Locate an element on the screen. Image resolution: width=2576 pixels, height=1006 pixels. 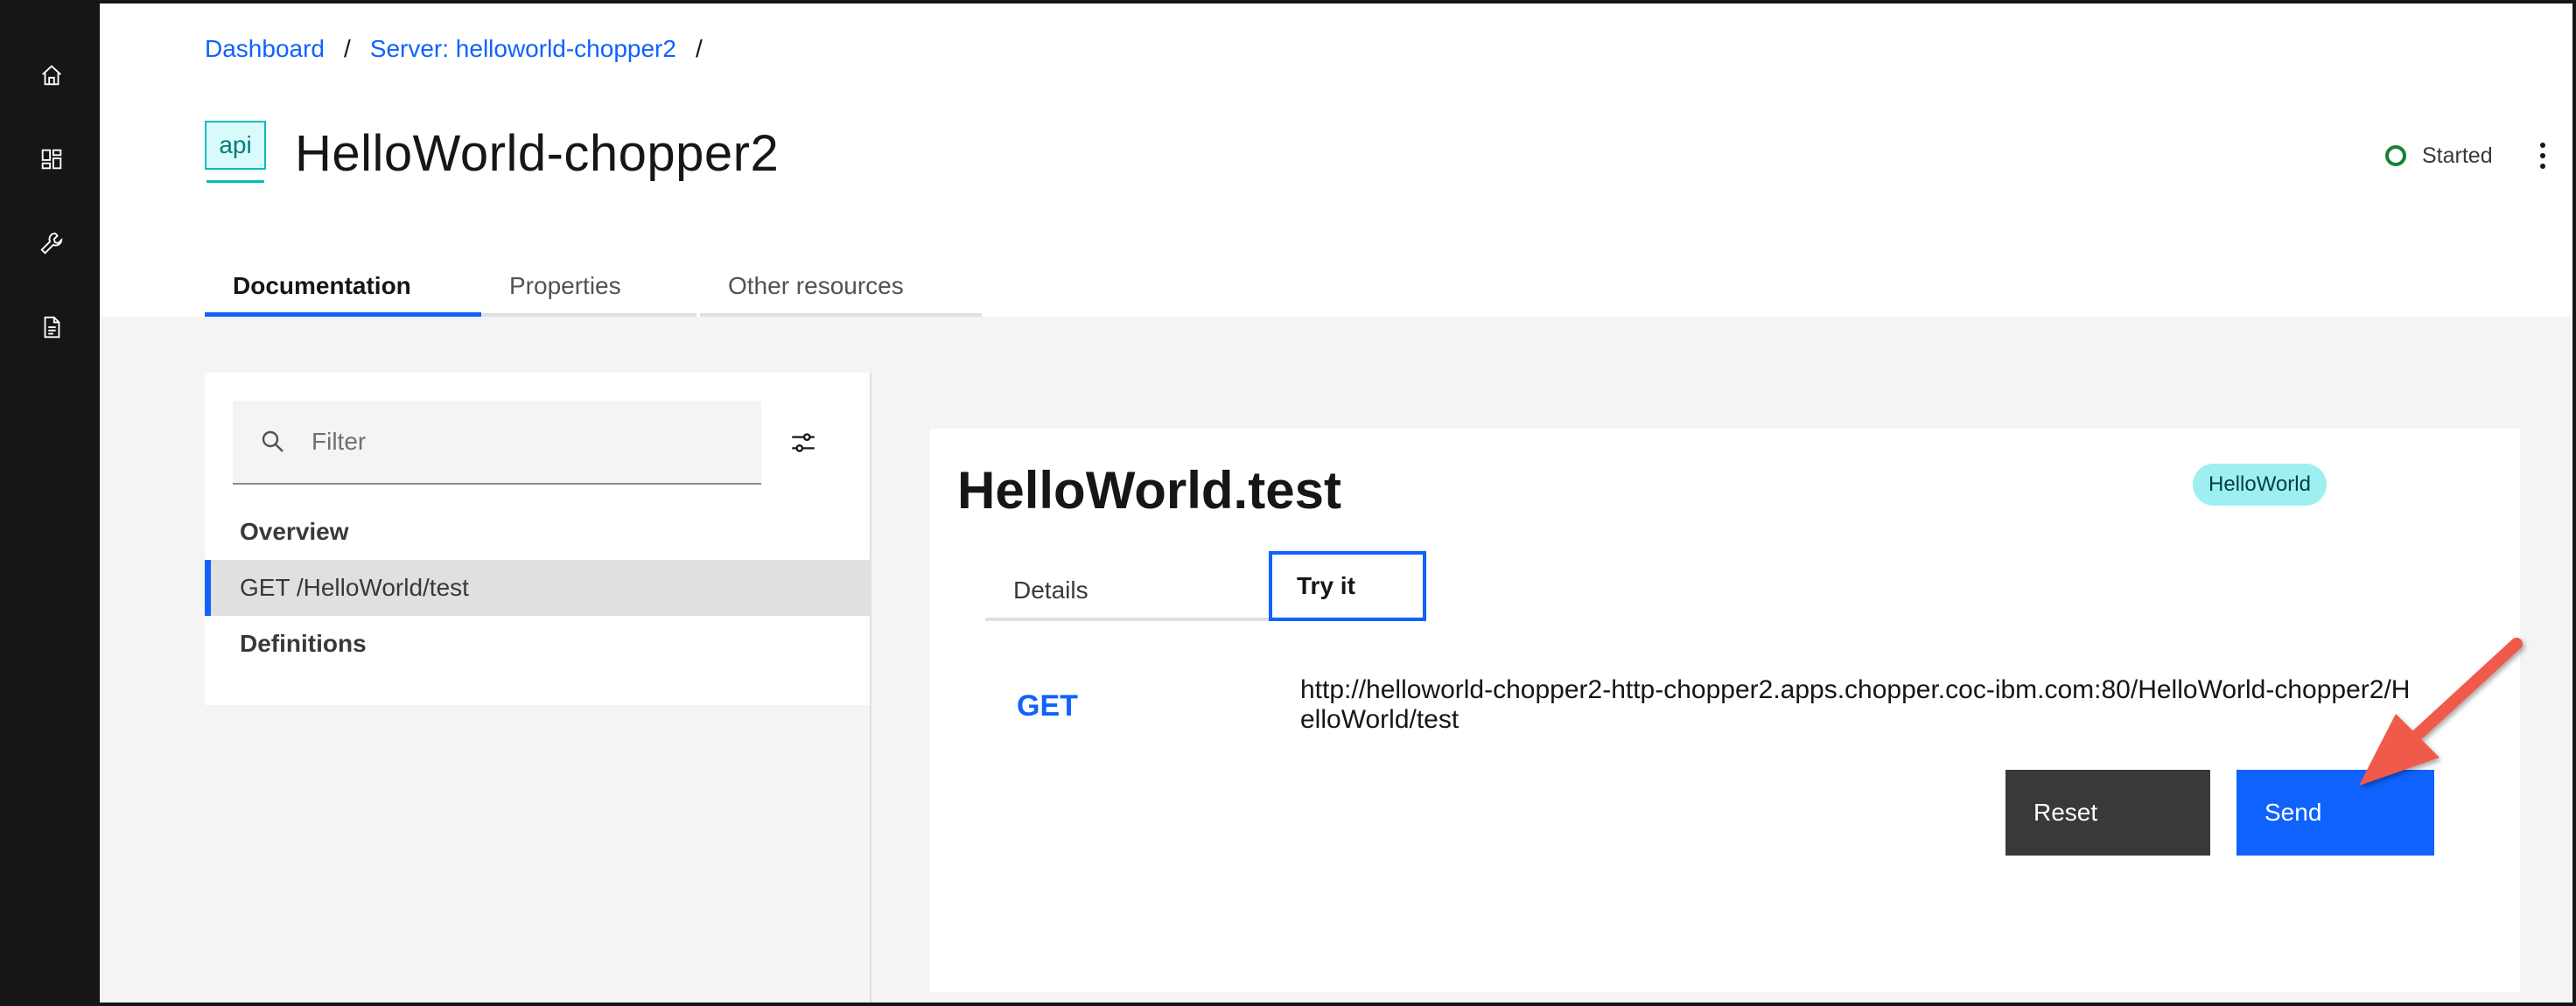
wrench-icon is located at coordinates (51, 244).